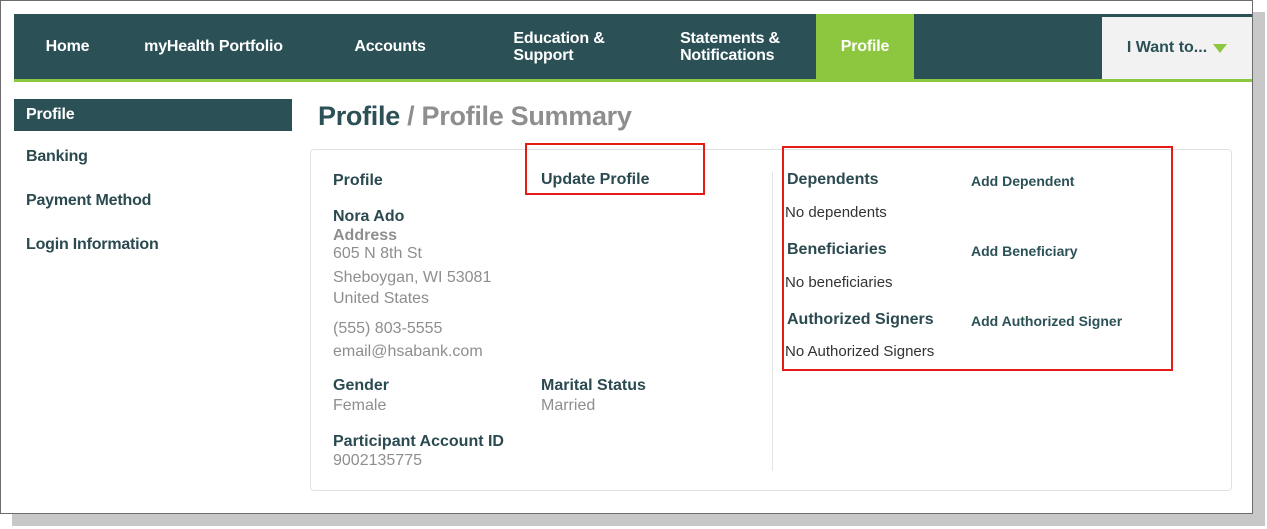 Image resolution: width=1267 pixels, height=529 pixels. I want to click on sidebar-item-login-information: Login Information, so click(153, 245).